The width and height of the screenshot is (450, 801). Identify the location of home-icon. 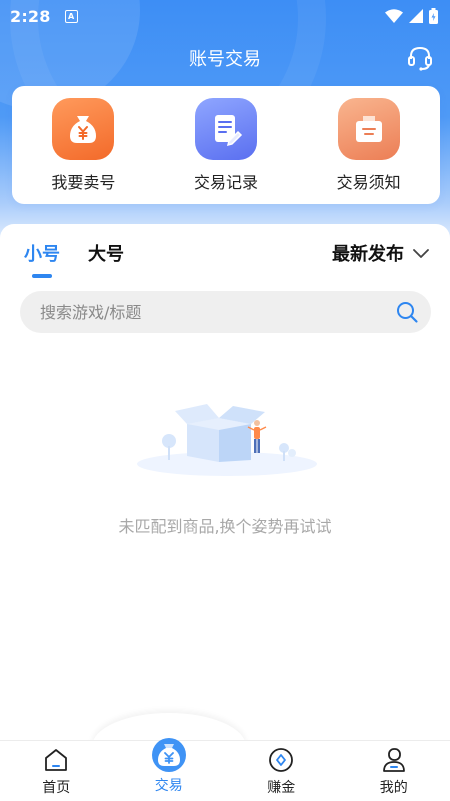
(56, 760).